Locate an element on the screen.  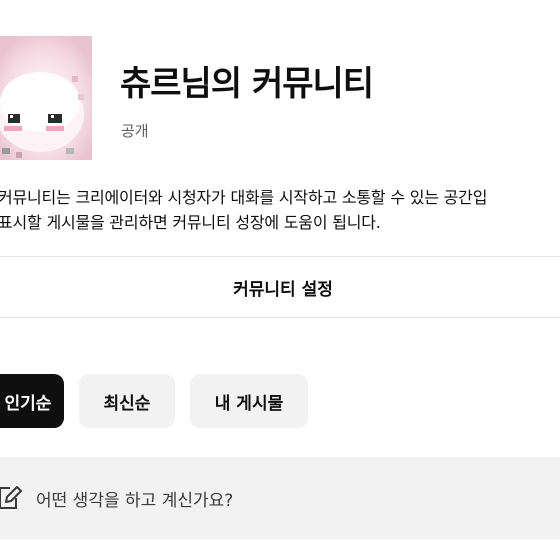
community-title: 츄르님의 커뮤니티 is located at coordinates (247, 84).